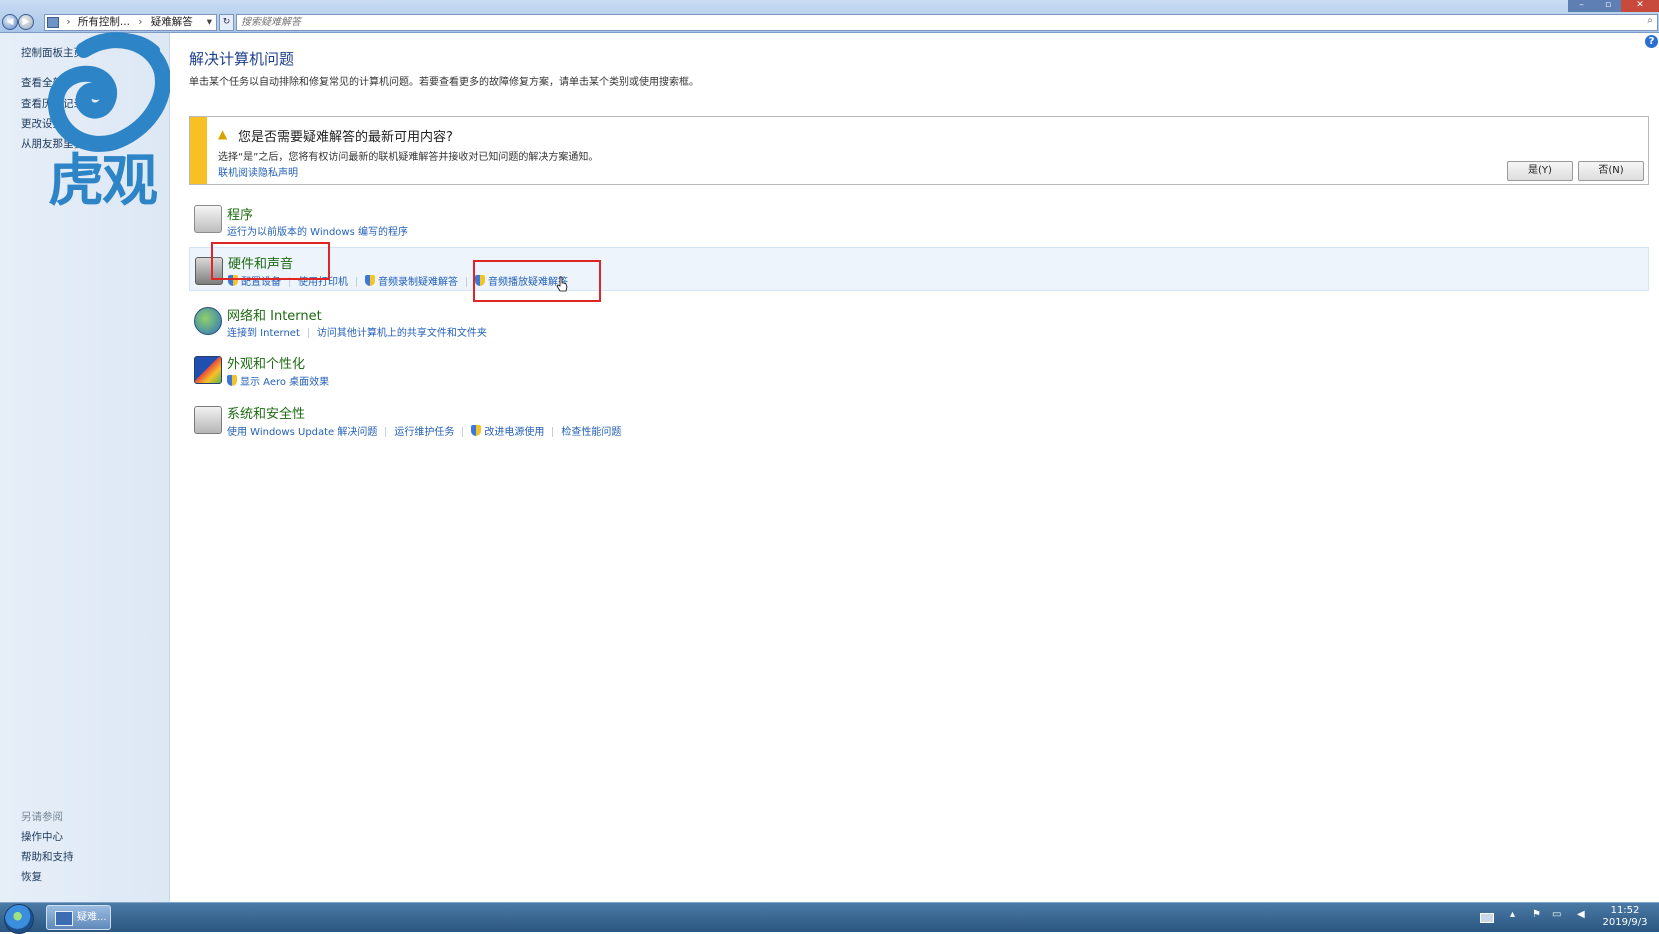  What do you see at coordinates (929, 22) in the screenshot?
I see `search-input` at bounding box center [929, 22].